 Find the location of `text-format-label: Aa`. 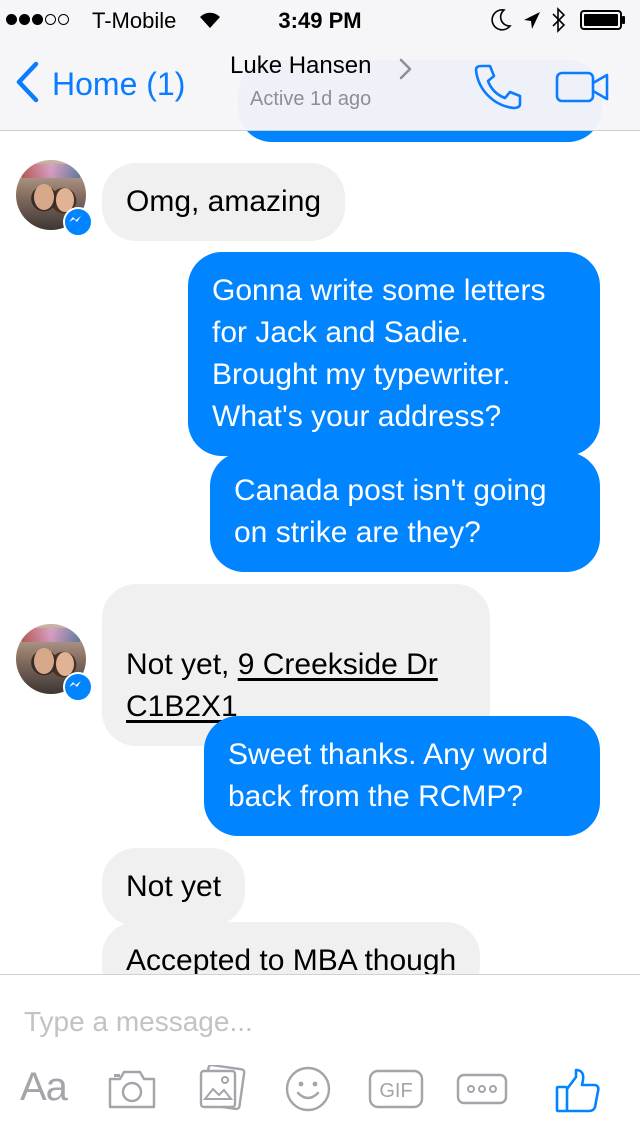

text-format-label: Aa is located at coordinates (44, 1087).